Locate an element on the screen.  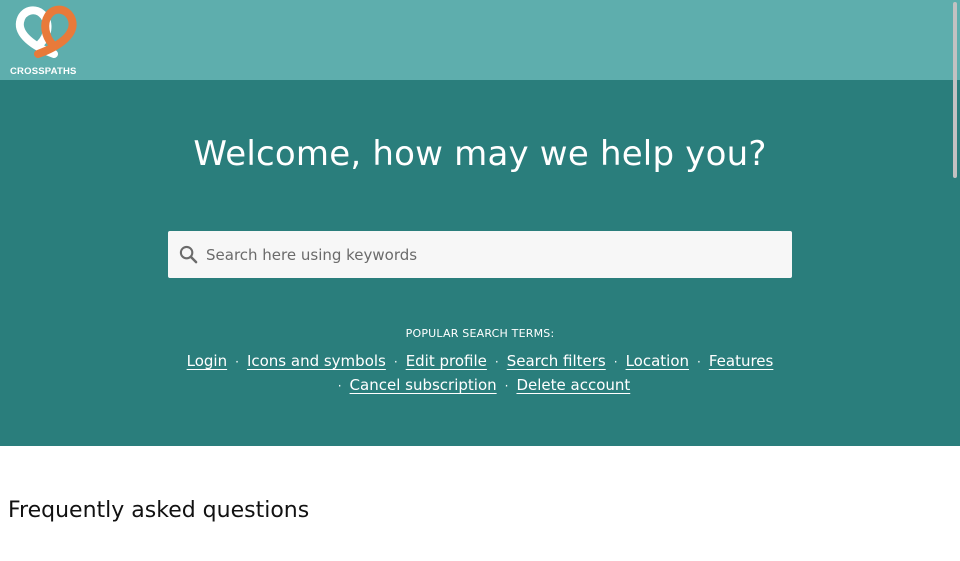
term-link-features: Features is located at coordinates (741, 361).